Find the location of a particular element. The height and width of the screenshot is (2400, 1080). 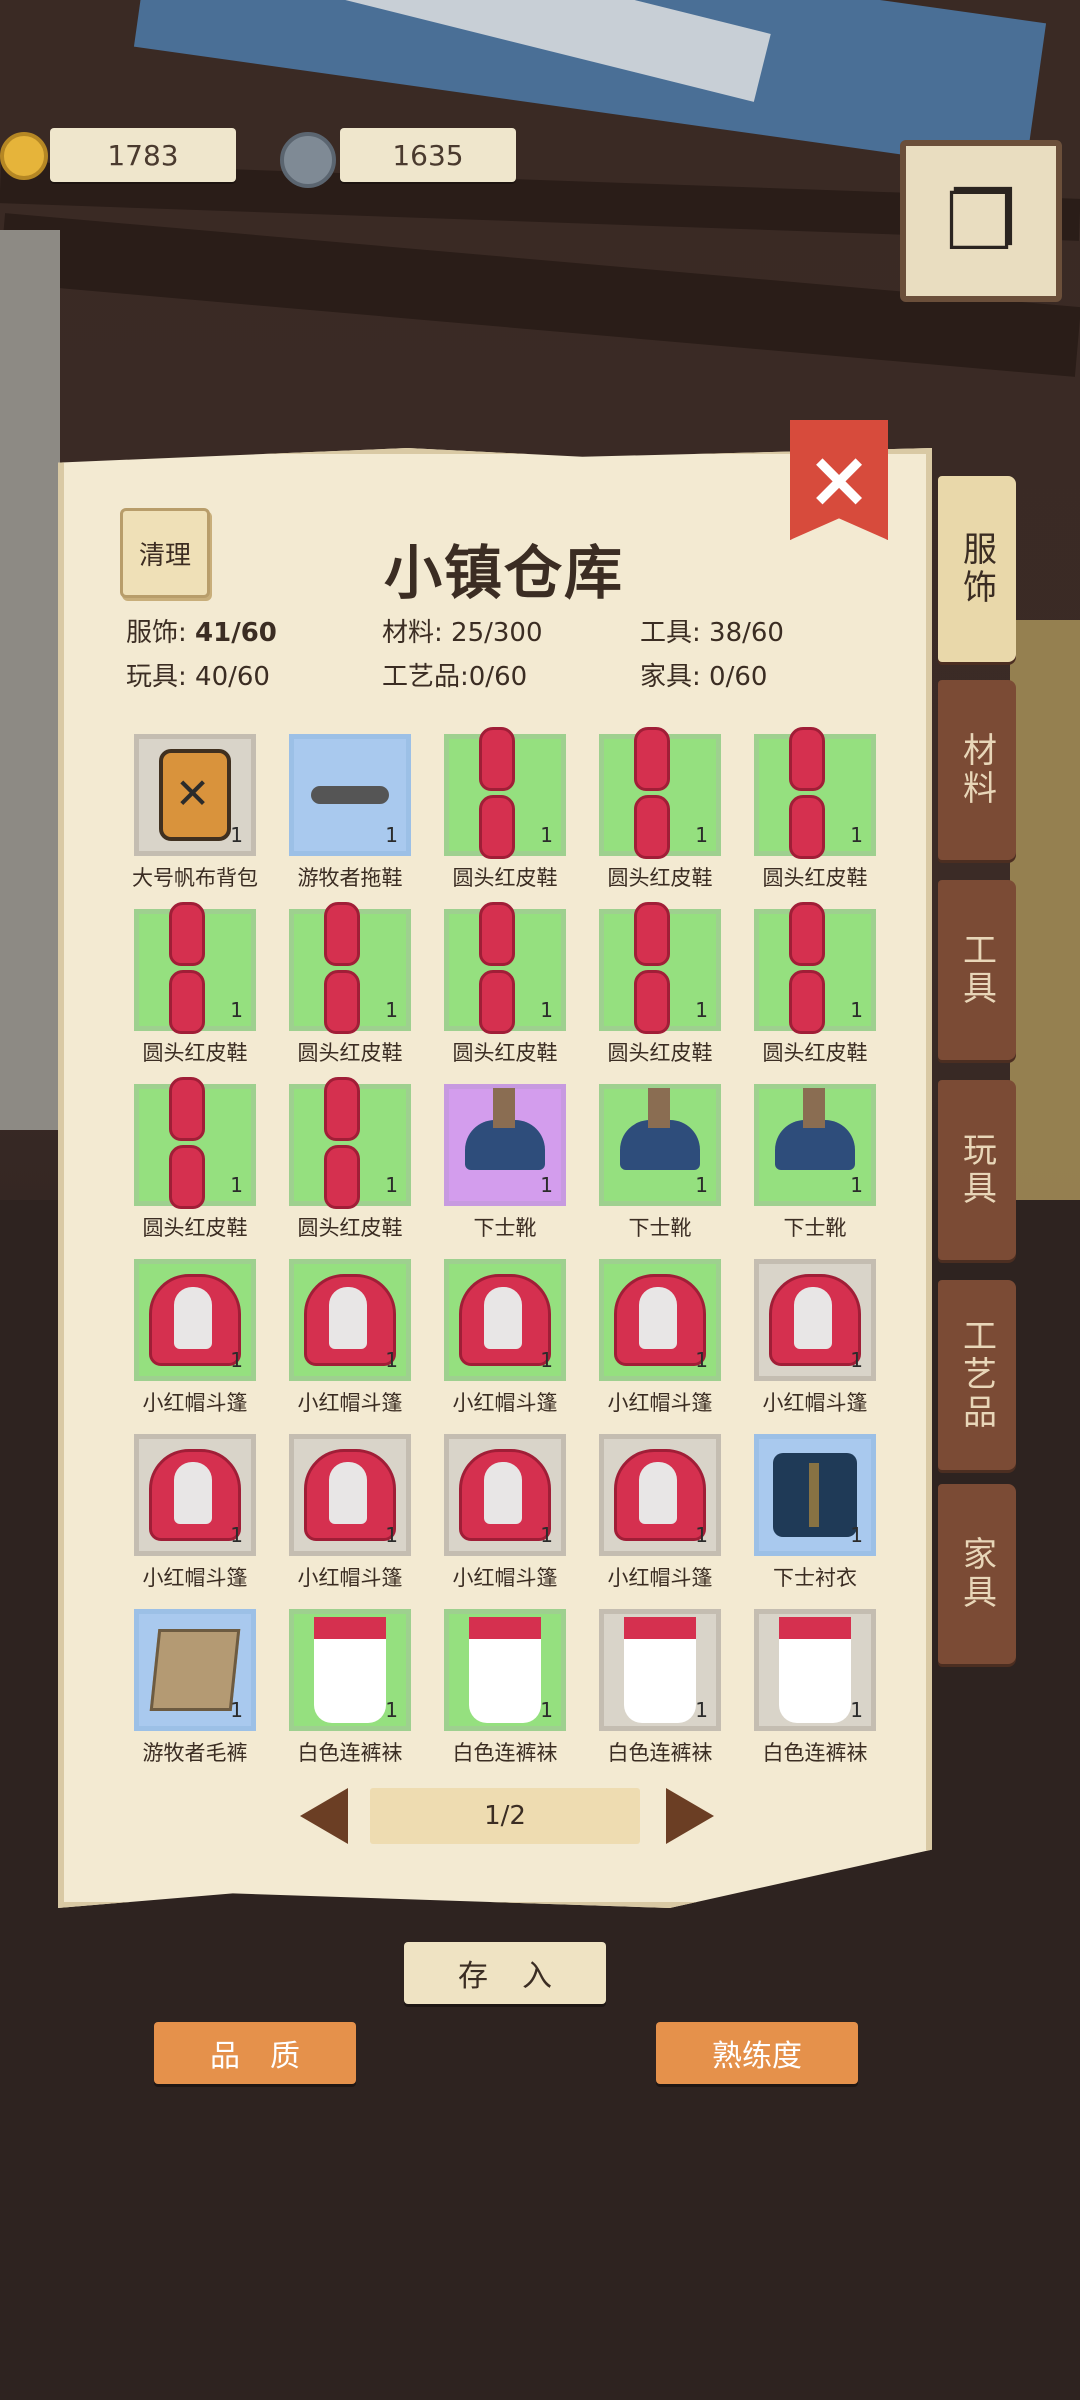

inventory-item: 1 游牧者拖鞋 is located at coordinates (350, 814).